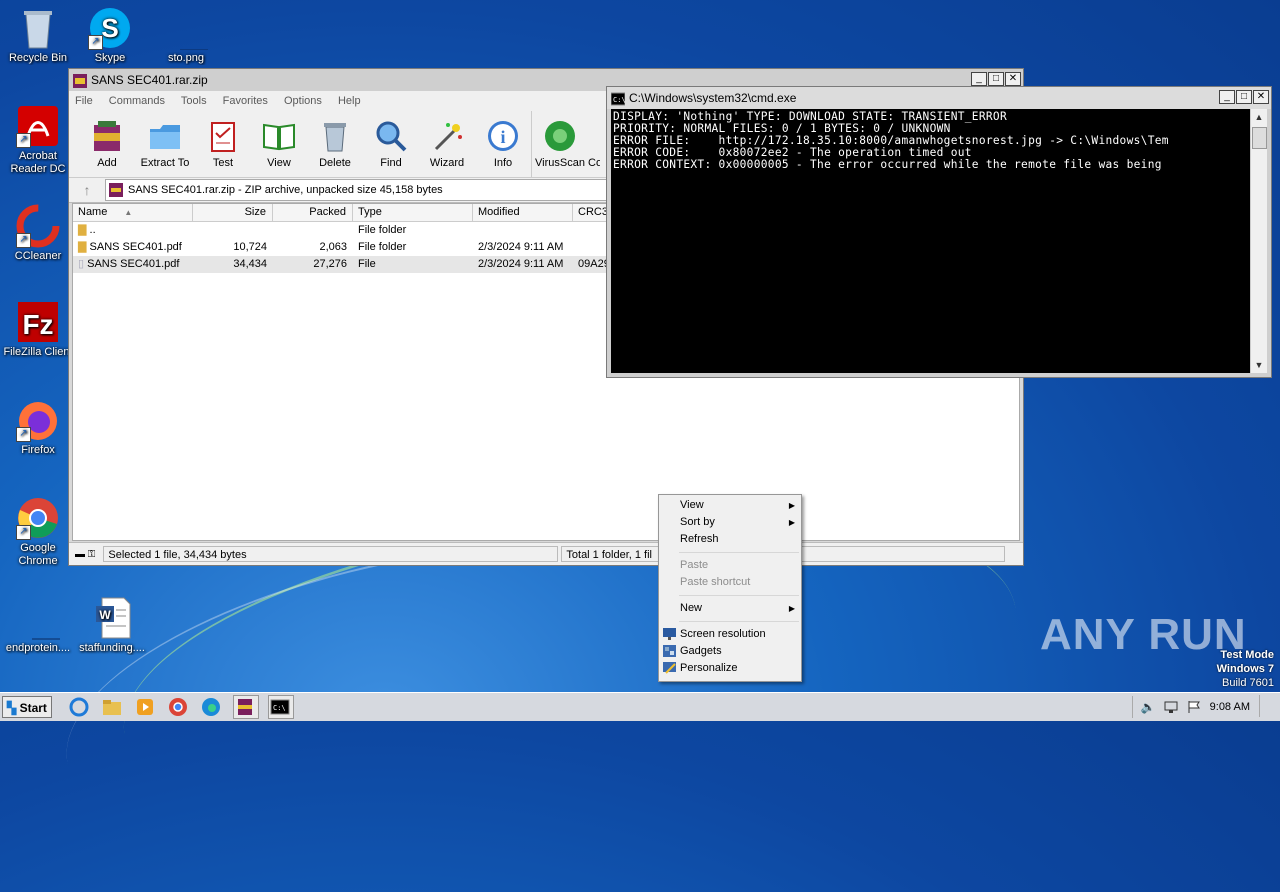 The image size is (1280, 892). What do you see at coordinates (279, 144) in the screenshot?
I see `view-button: View` at bounding box center [279, 144].